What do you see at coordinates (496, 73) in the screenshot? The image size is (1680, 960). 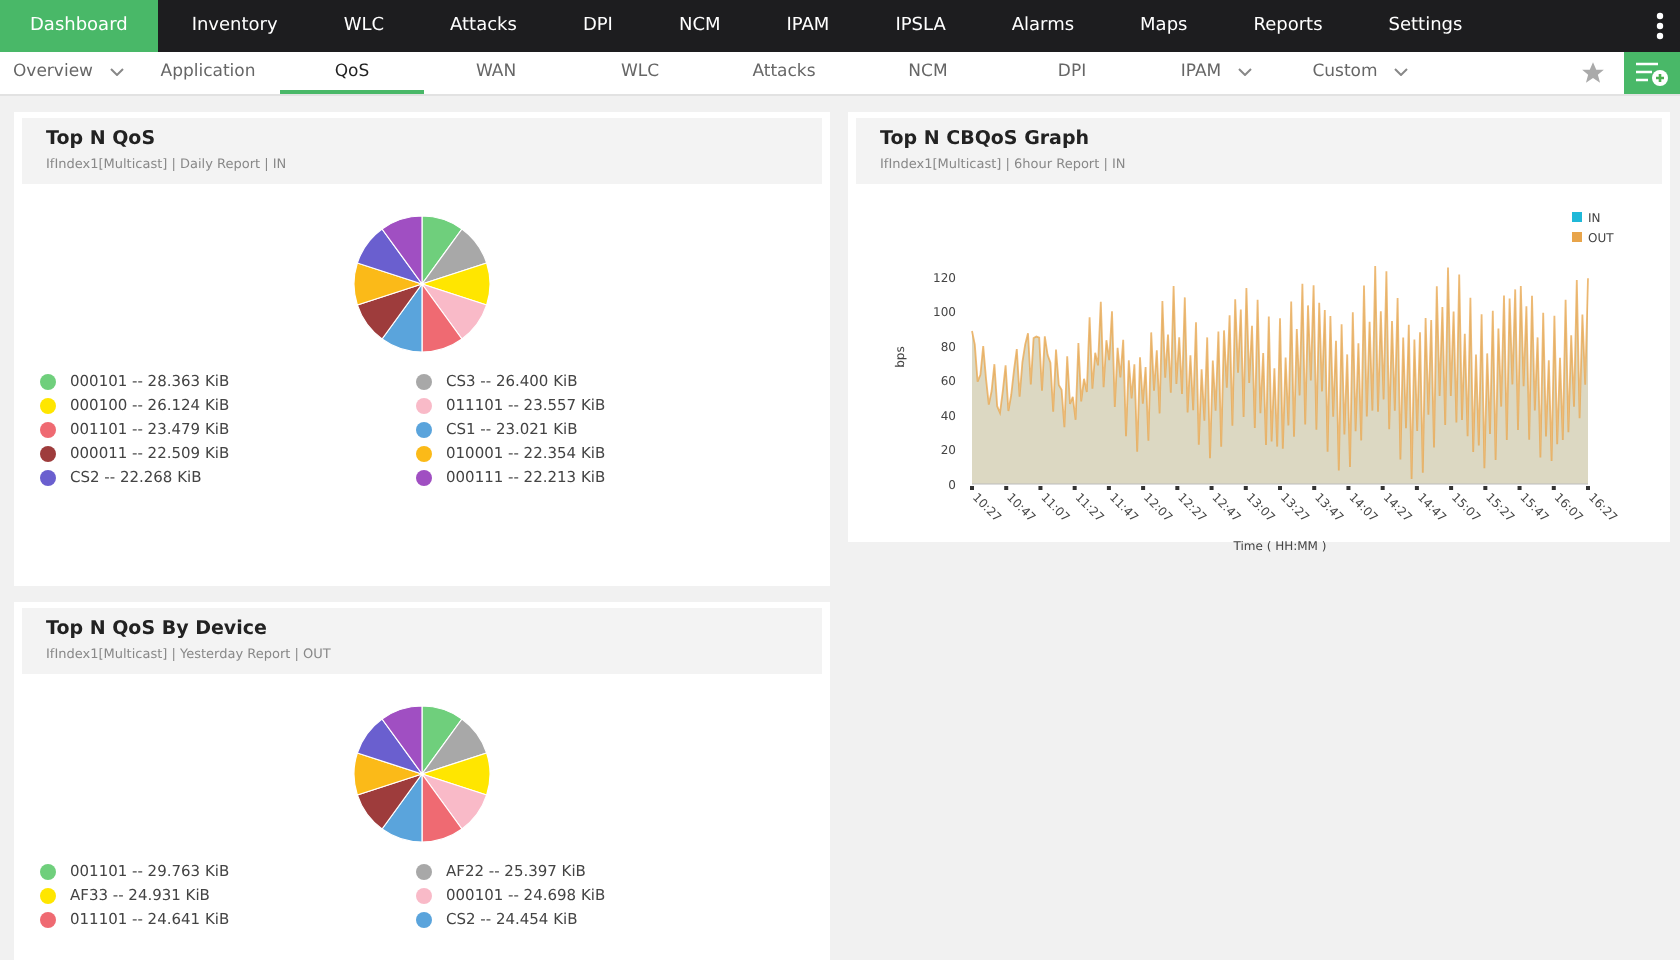 I see `sub-tab: WAN` at bounding box center [496, 73].